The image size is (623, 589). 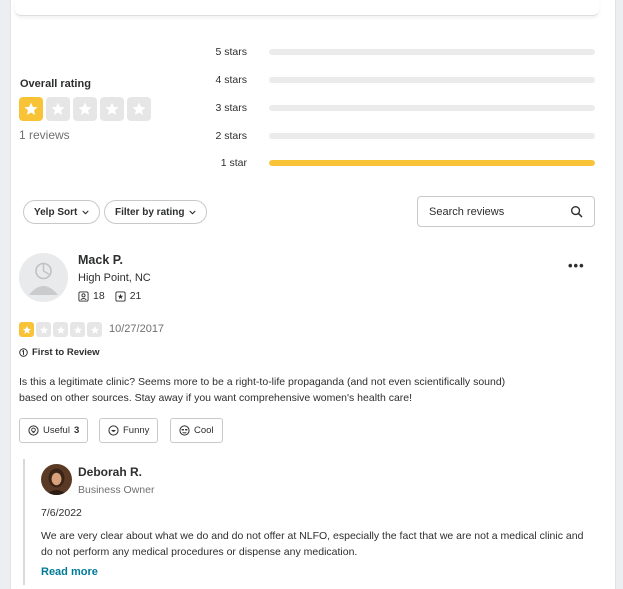 What do you see at coordinates (136, 430) in the screenshot?
I see `funny-label: Funny` at bounding box center [136, 430].